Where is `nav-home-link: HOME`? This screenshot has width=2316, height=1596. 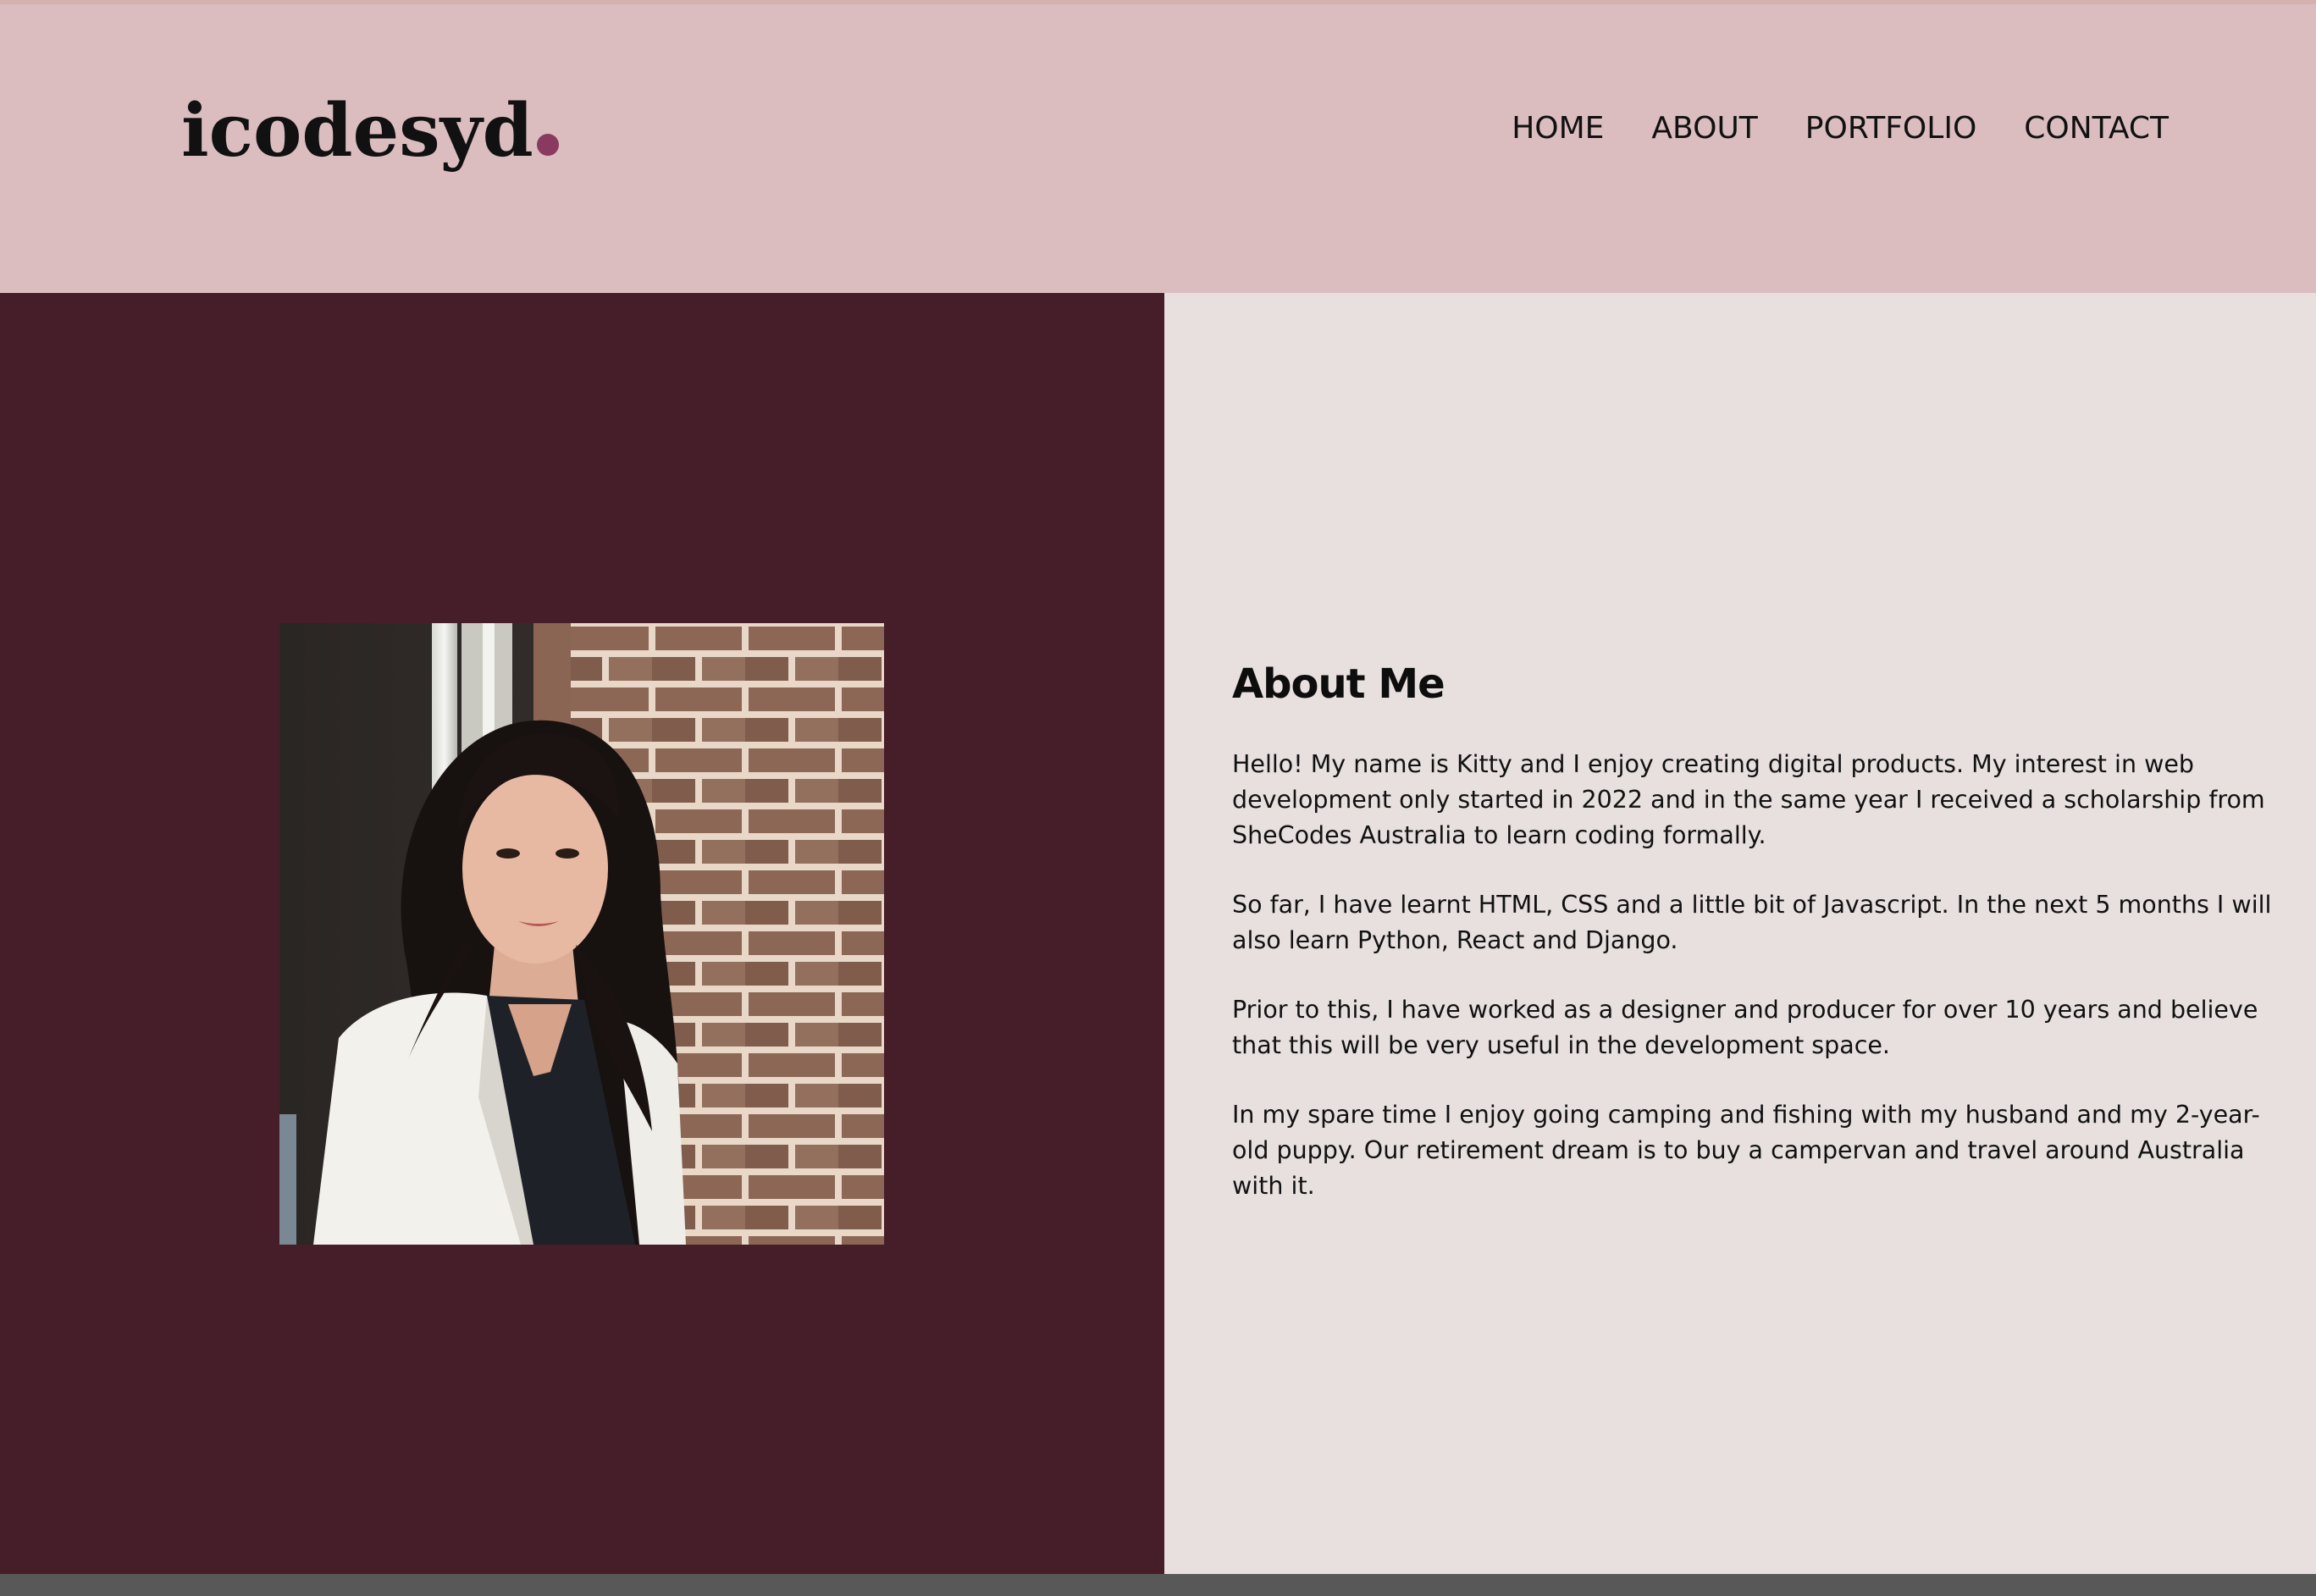
nav-home-link: HOME is located at coordinates (1558, 129).